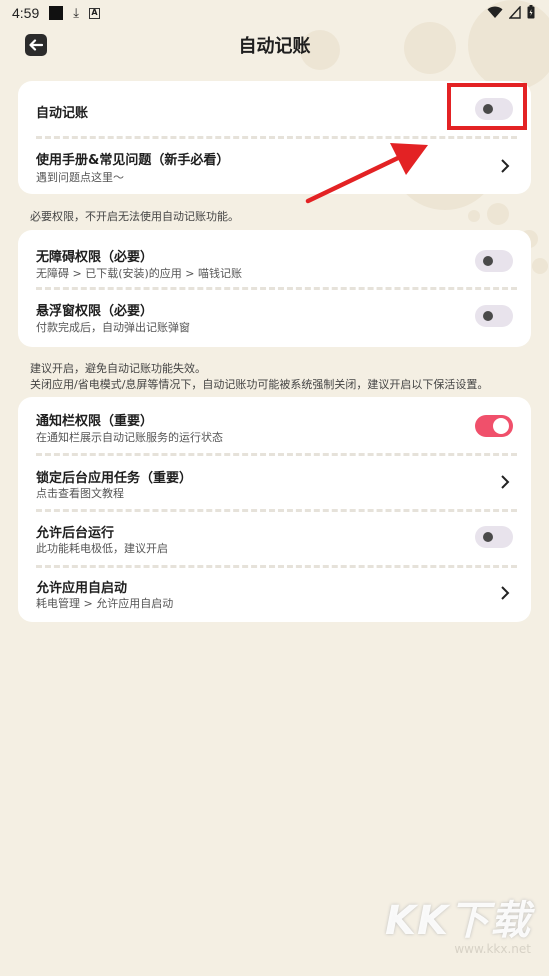 The image size is (549, 976). Describe the element at coordinates (82, 588) in the screenshot. I see `row-title: 允许应用自启动` at that location.